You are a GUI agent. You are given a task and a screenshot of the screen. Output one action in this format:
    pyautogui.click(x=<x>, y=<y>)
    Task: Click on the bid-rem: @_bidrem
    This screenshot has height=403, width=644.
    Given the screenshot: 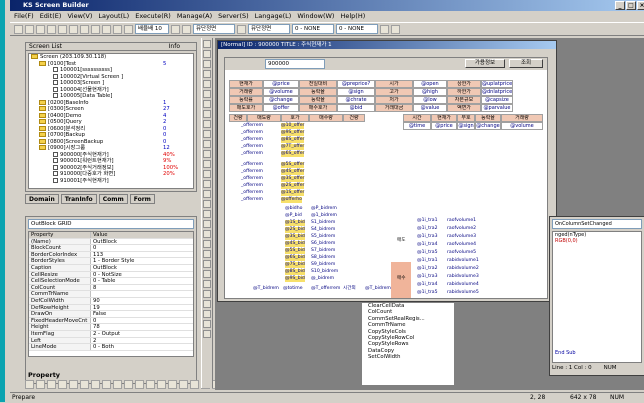 What is the action you would take?
    pyautogui.click(x=322, y=279)
    